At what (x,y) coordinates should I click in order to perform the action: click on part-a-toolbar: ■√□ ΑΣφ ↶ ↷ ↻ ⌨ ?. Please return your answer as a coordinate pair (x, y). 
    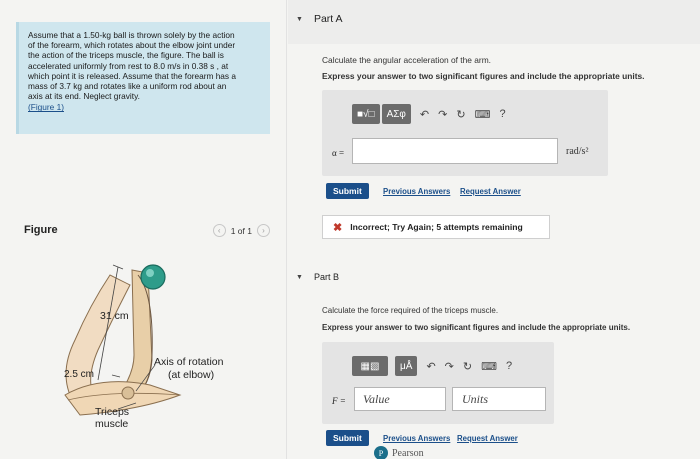
    Looking at the image, I should click on (429, 114).